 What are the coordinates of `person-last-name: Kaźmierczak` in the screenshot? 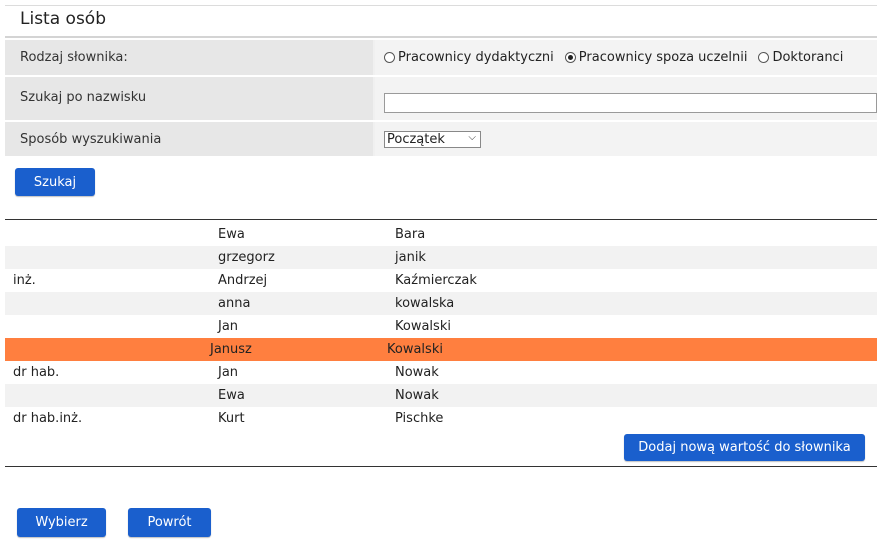 It's located at (436, 280).